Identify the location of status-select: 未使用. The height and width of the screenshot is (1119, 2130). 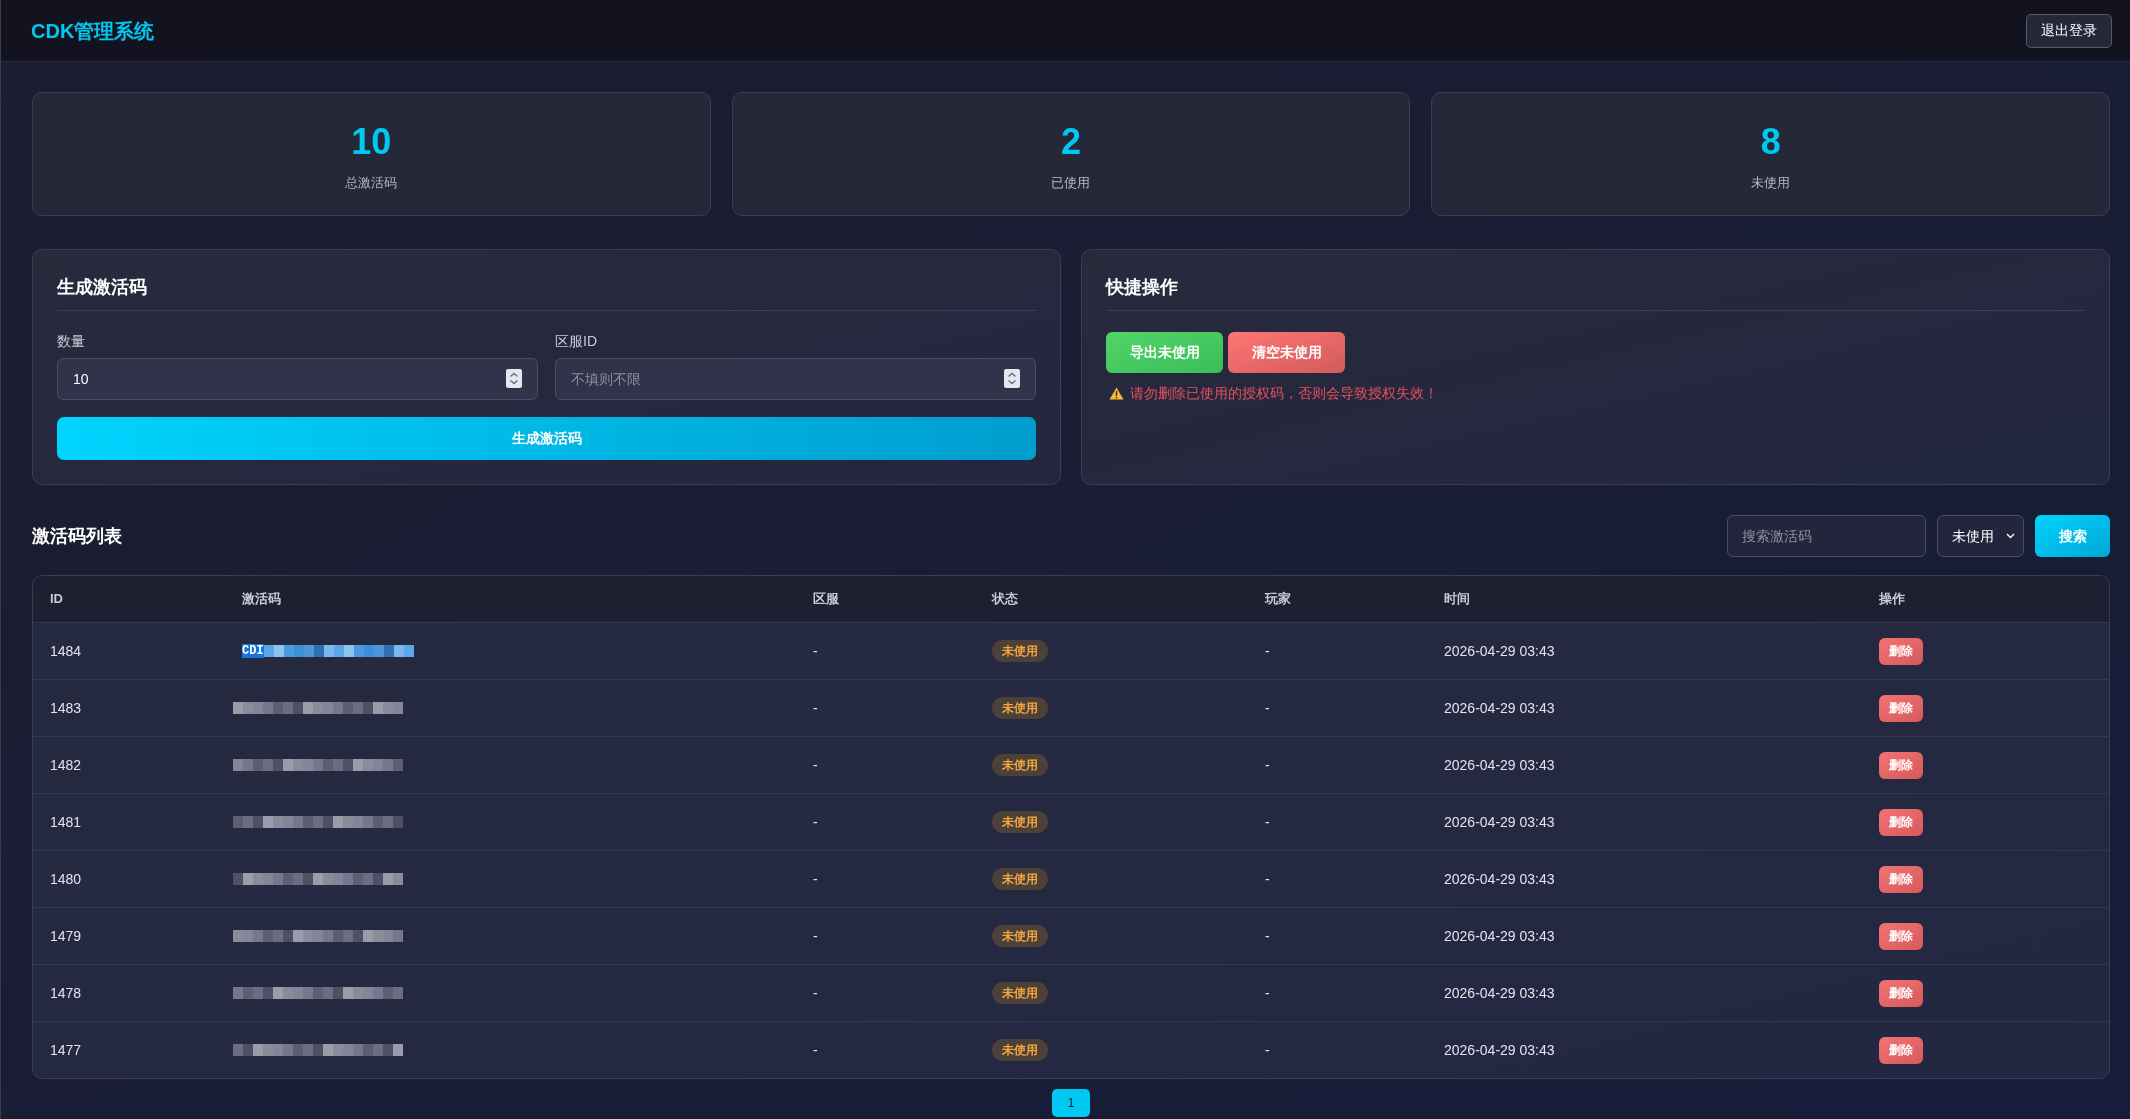
(1980, 536).